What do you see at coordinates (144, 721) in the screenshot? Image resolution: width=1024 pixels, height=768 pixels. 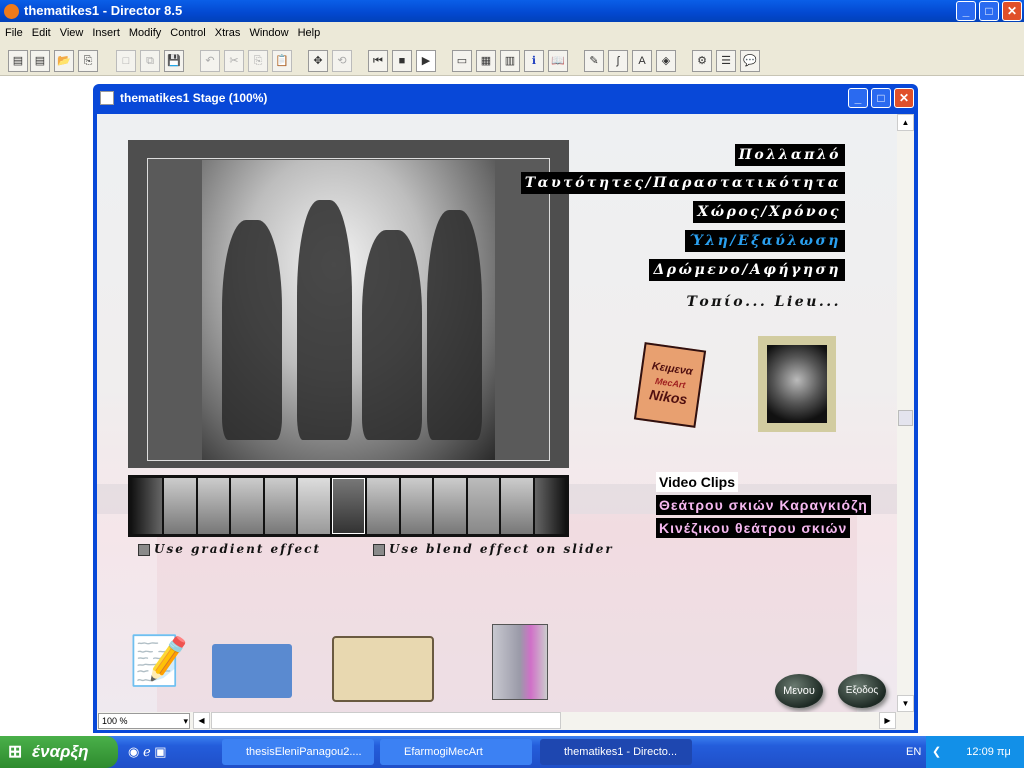 I see `zoom-select: 100 % ▾` at bounding box center [144, 721].